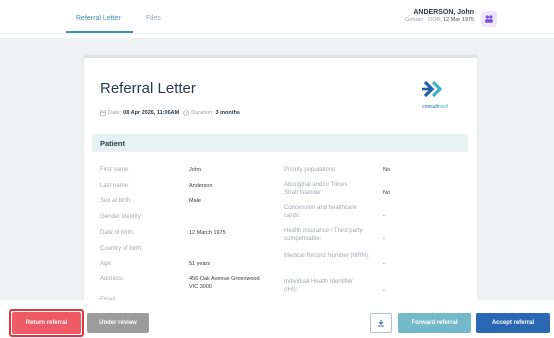 This screenshot has height=338, width=554. What do you see at coordinates (458, 20) in the screenshot?
I see `dob-value: 12 Mar 1975` at bounding box center [458, 20].